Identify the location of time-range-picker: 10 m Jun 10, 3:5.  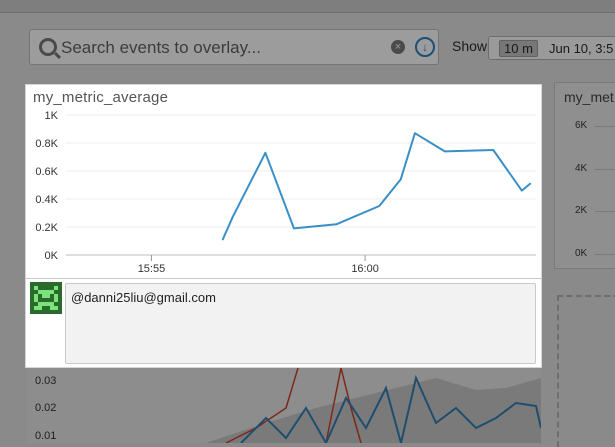
(551, 48).